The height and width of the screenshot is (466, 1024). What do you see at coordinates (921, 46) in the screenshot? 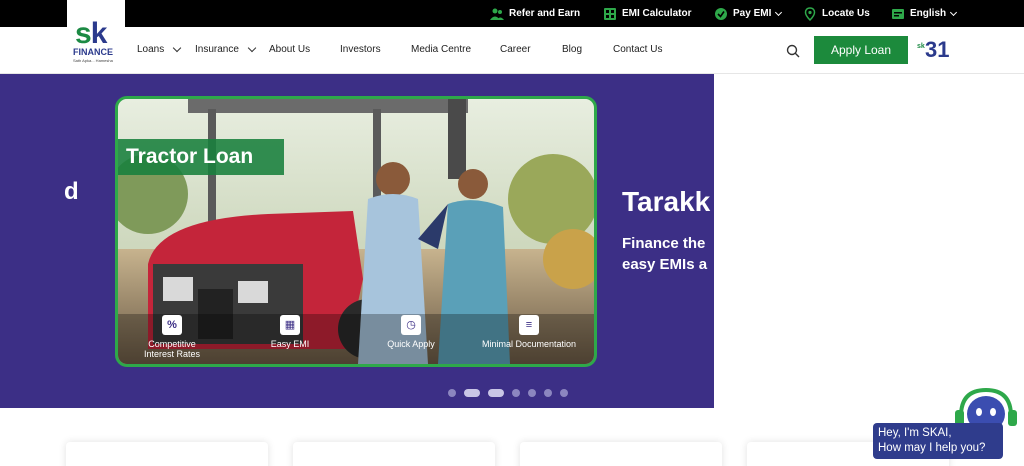
I see `badge-small-text: sk` at bounding box center [921, 46].